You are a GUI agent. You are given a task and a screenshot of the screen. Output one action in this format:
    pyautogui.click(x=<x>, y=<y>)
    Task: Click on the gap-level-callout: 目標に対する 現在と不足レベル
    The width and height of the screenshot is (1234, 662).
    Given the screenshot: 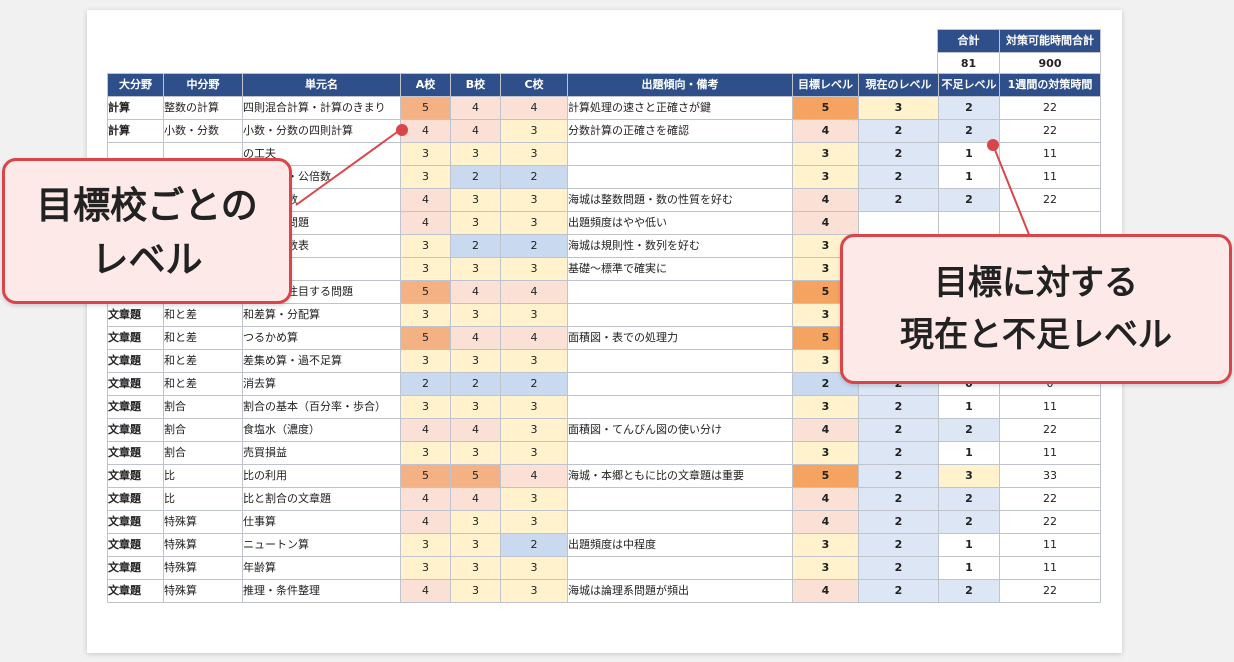 What is the action you would take?
    pyautogui.click(x=1036, y=309)
    